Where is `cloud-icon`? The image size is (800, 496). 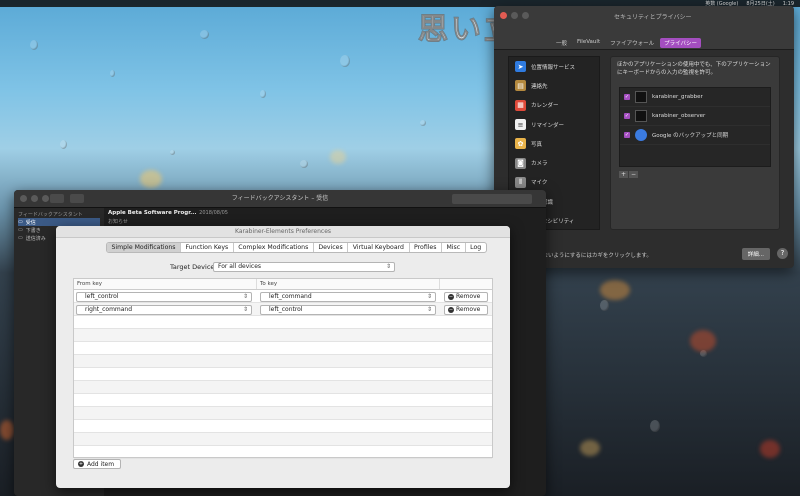
cloud-icon is located at coordinates (641, 135).